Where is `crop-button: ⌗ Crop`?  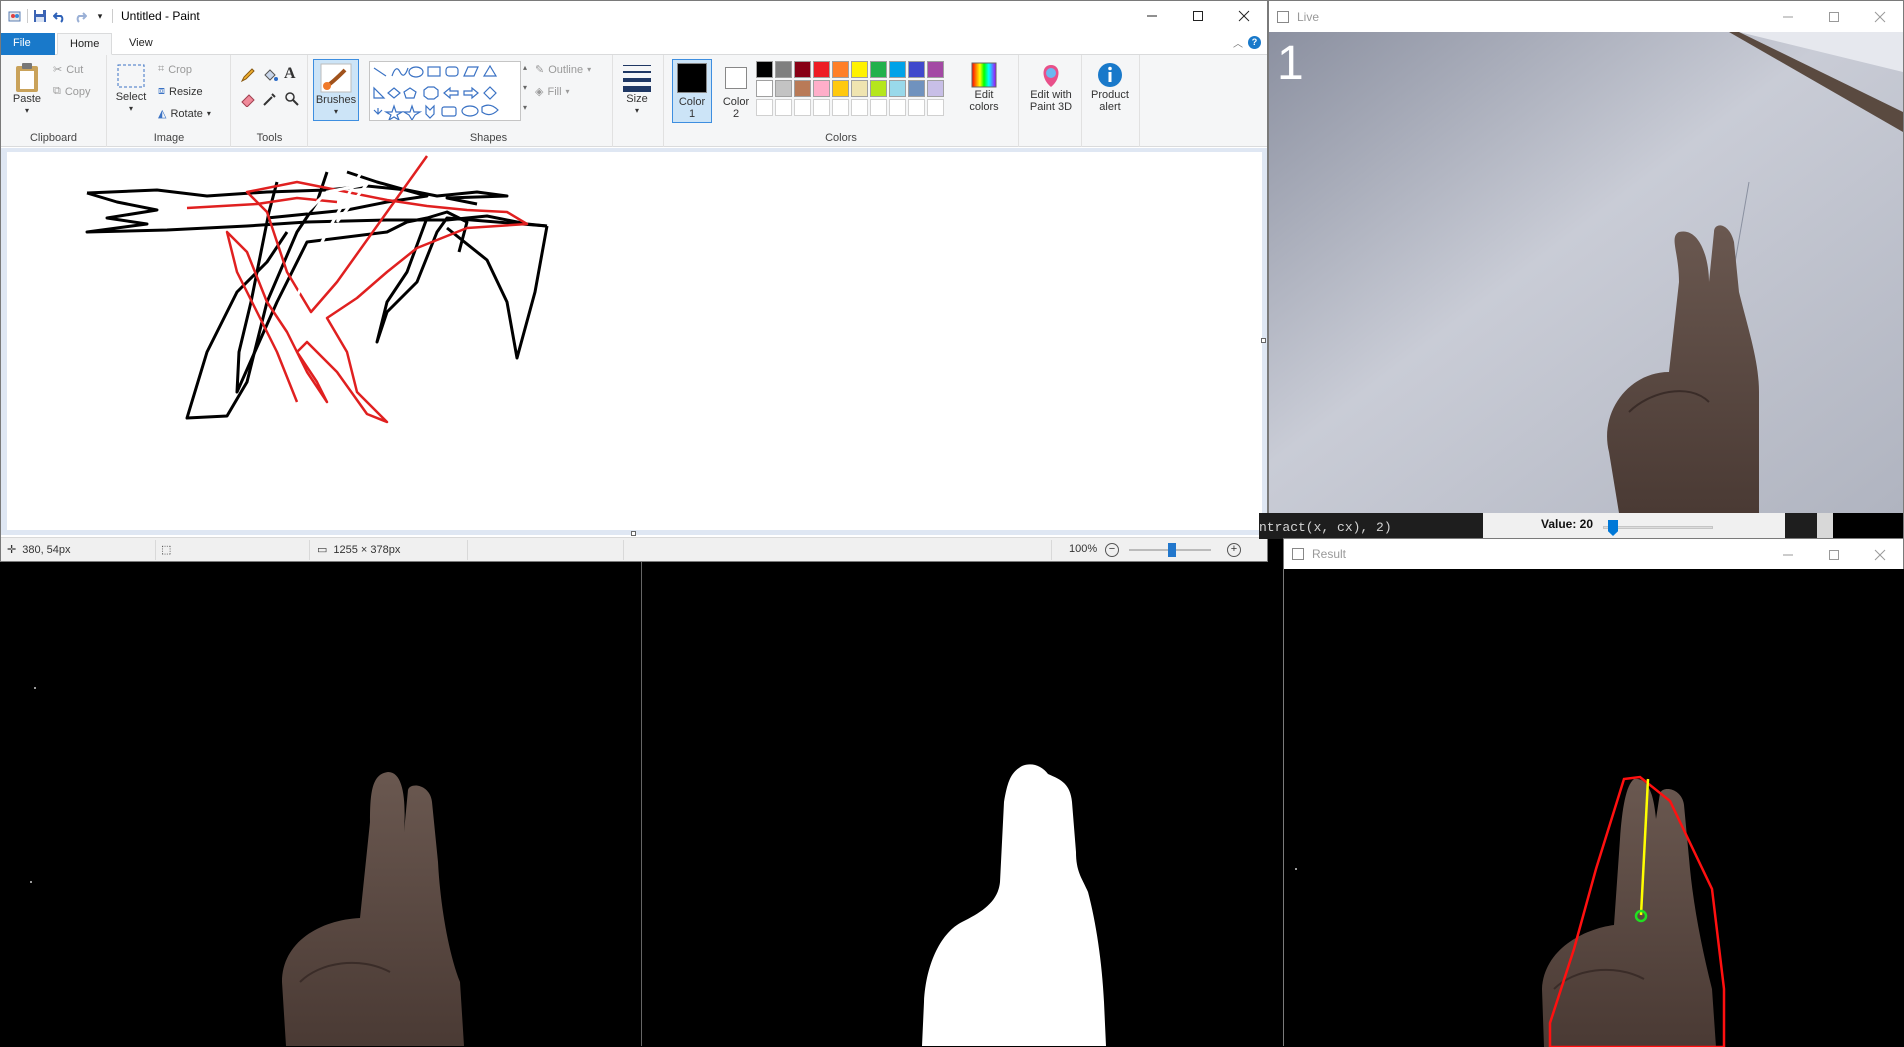 crop-button: ⌗ Crop is located at coordinates (175, 69).